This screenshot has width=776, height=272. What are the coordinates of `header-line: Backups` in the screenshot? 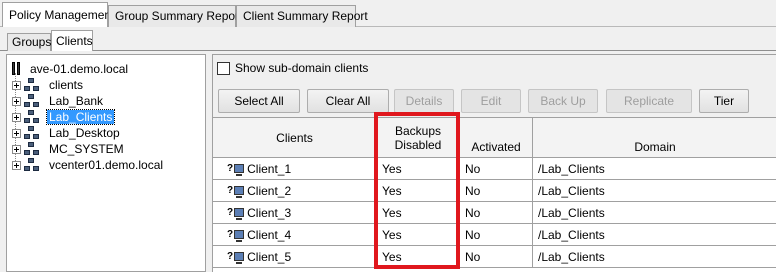 It's located at (418, 131).